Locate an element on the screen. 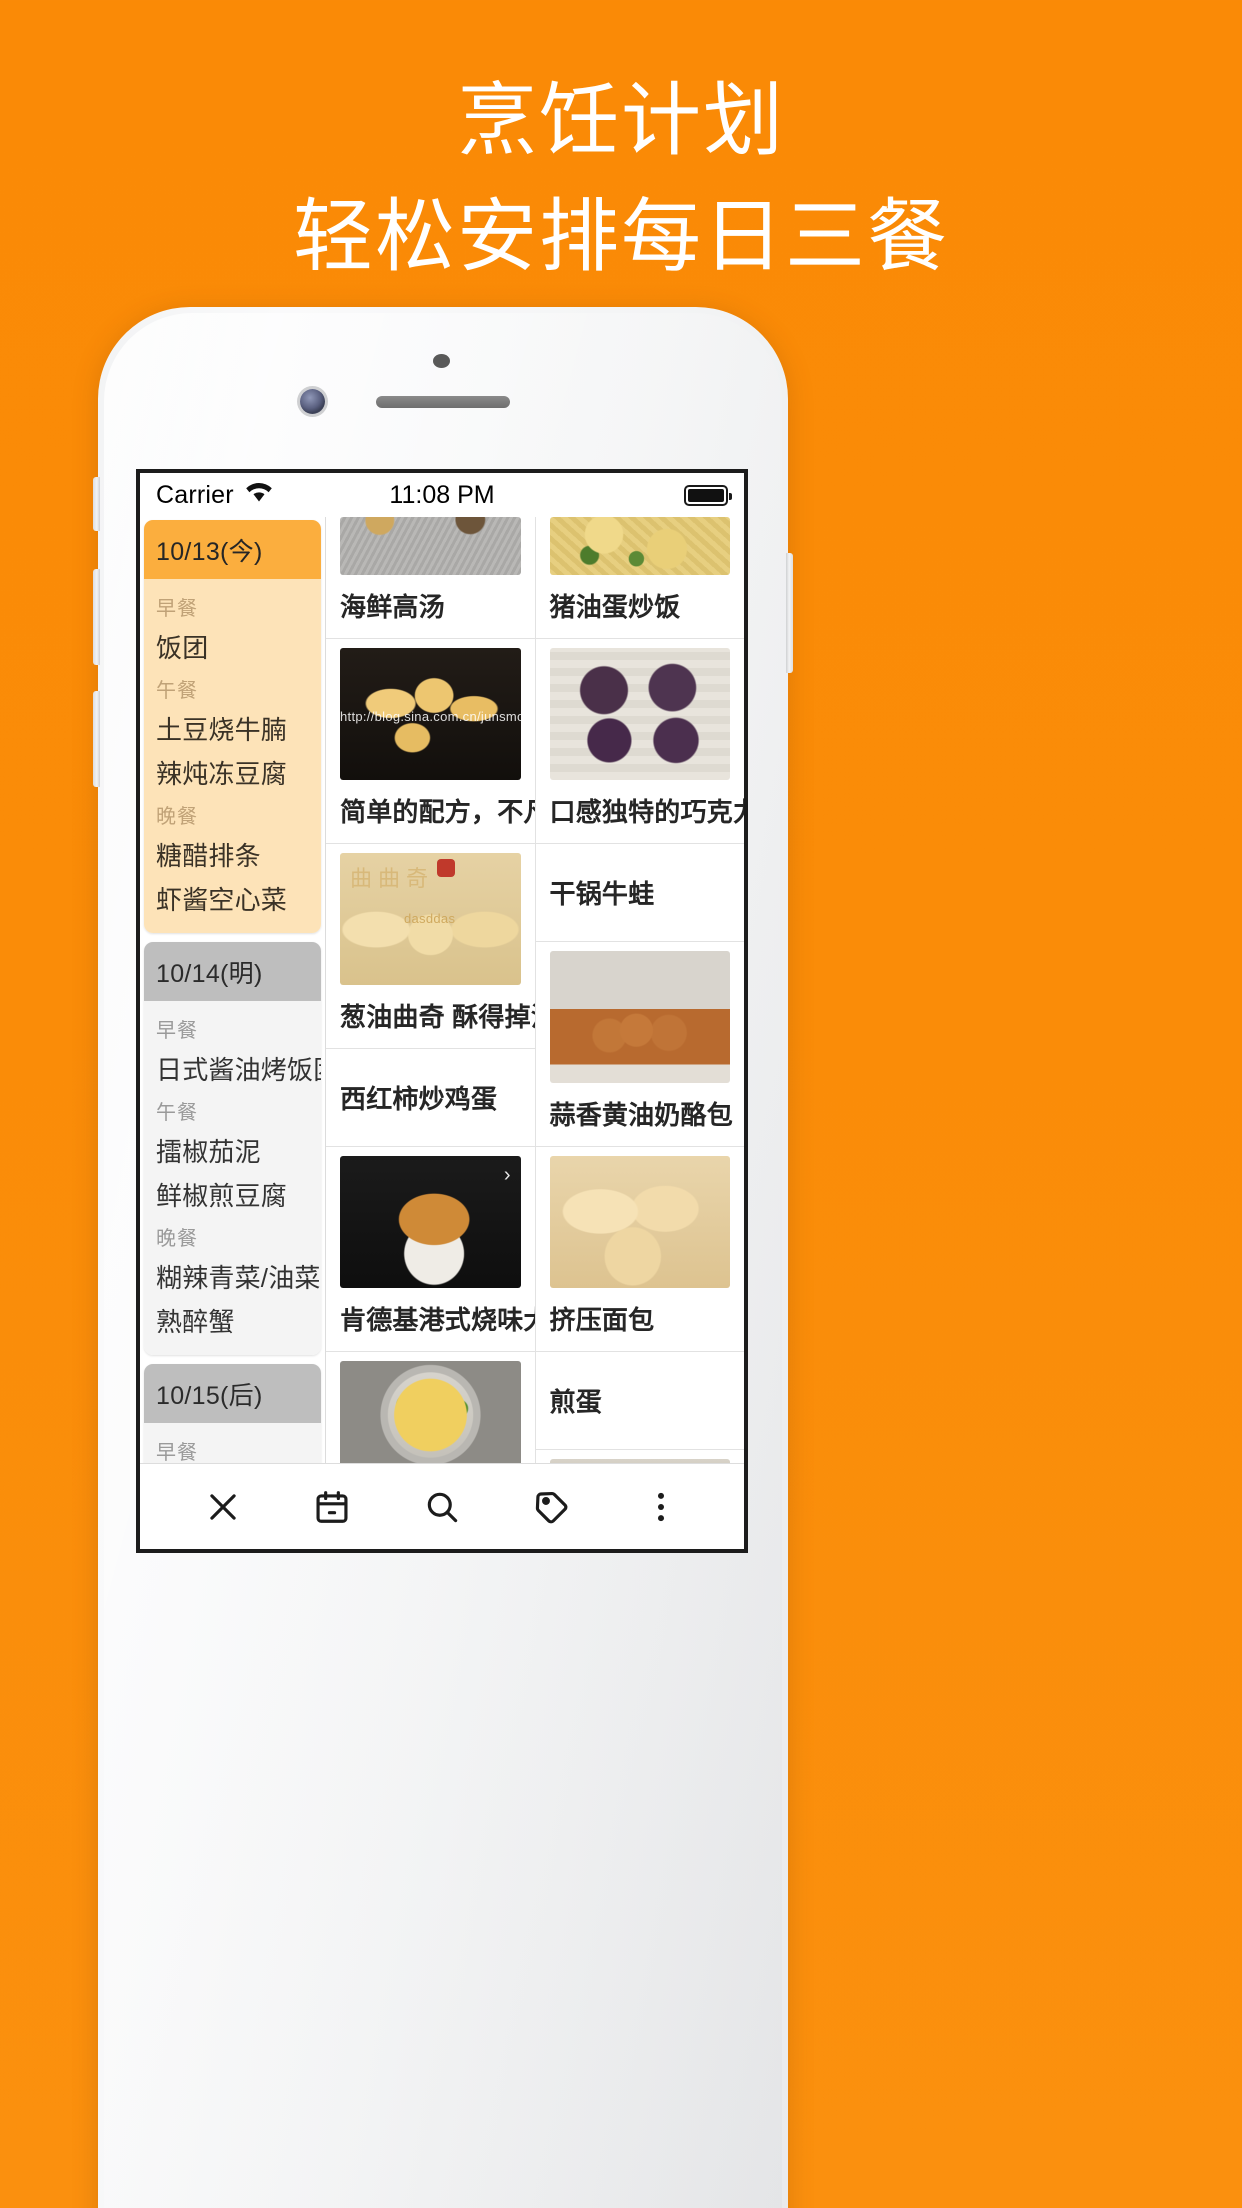 The image size is (1242, 2208). bottom-toolbar is located at coordinates (442, 1506).